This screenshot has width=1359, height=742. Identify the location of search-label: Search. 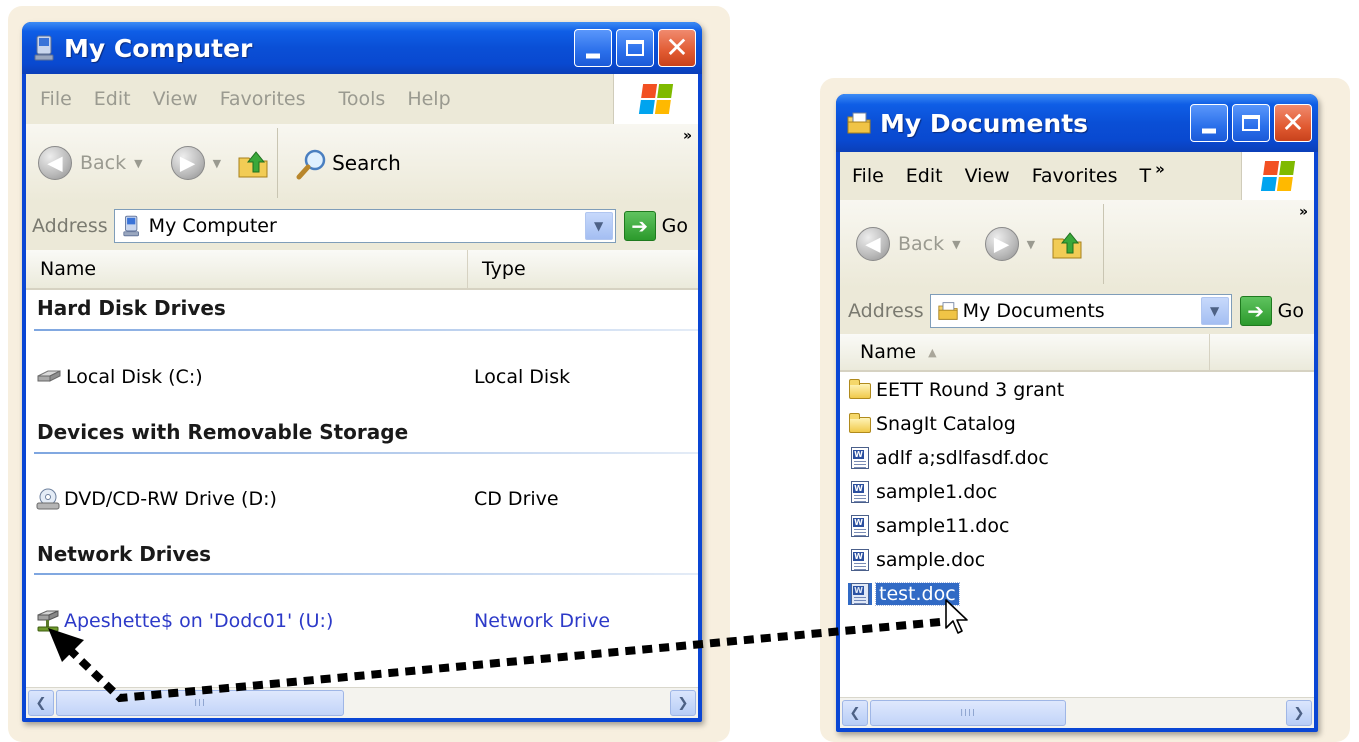
(366, 163).